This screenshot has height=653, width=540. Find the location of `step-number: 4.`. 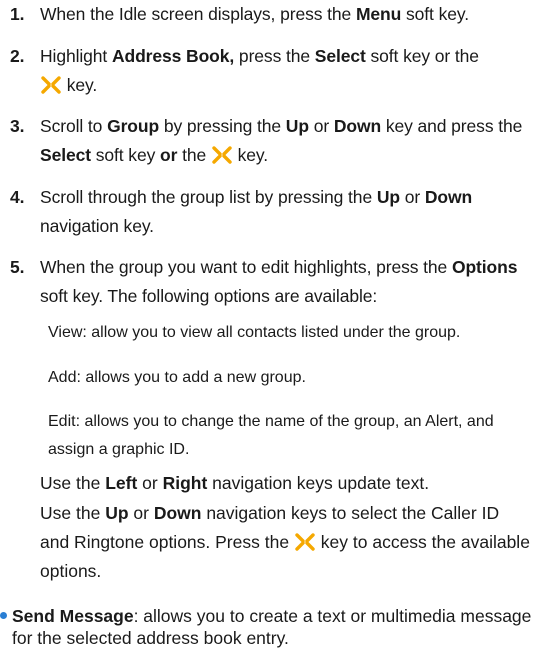

step-number: 4. is located at coordinates (17, 197).